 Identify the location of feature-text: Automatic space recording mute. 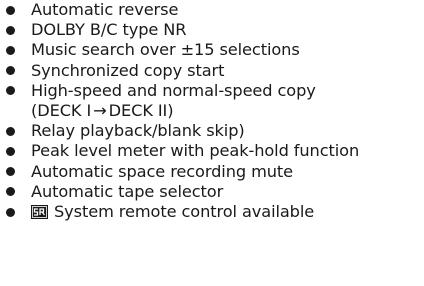
(162, 171).